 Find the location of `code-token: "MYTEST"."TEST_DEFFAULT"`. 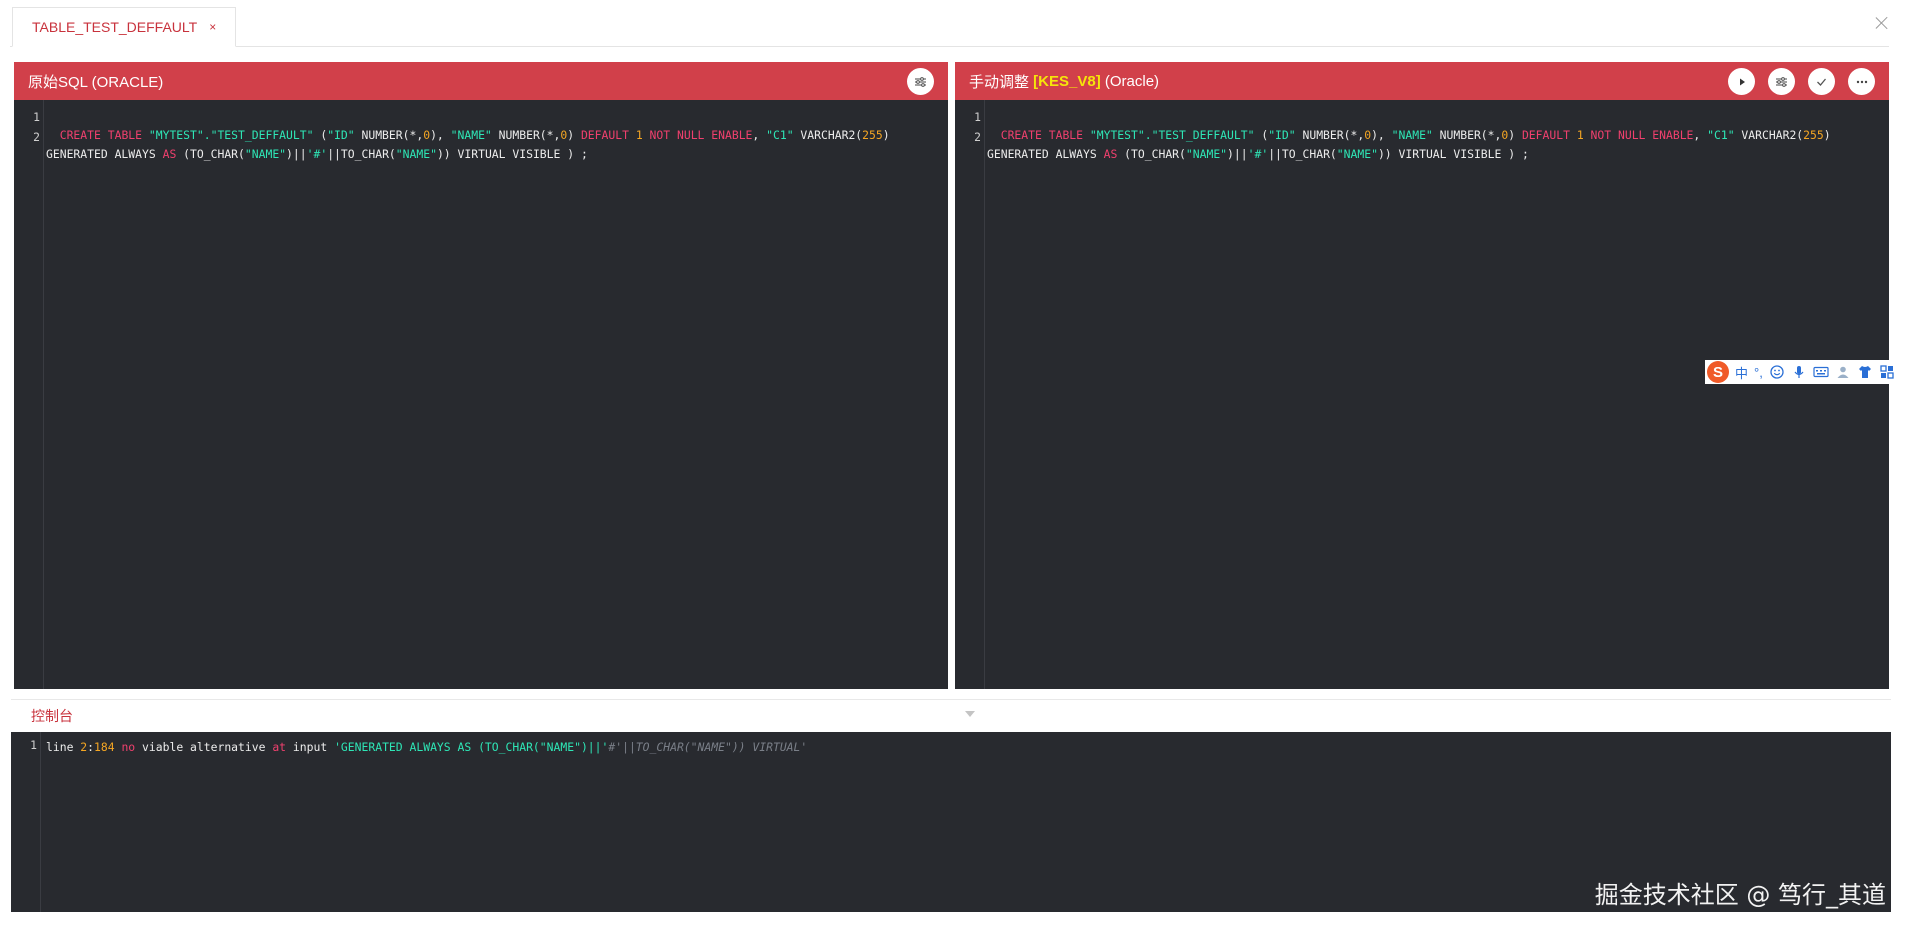

code-token: "MYTEST"."TEST_DEFFAULT" is located at coordinates (1172, 134).